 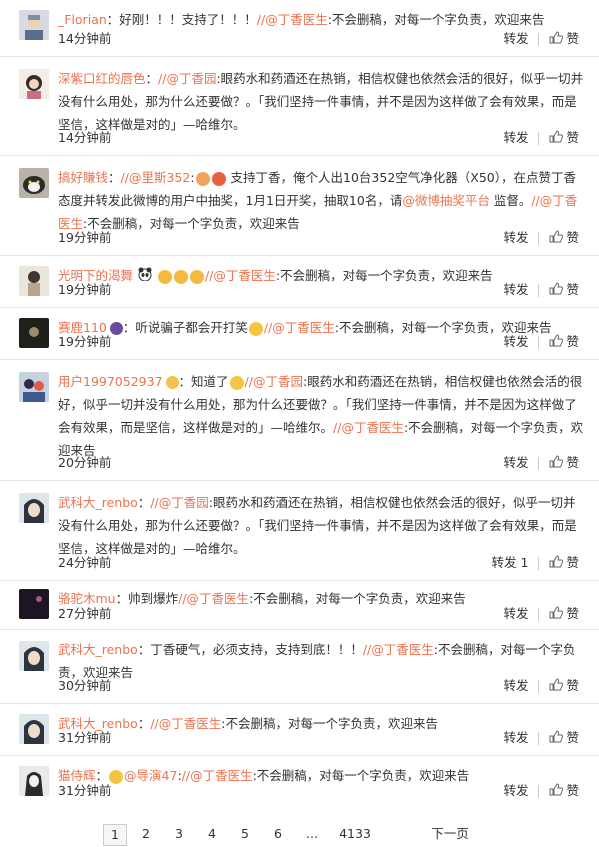 What do you see at coordinates (150, 775) in the screenshot?
I see `mention-link: @导演47` at bounding box center [150, 775].